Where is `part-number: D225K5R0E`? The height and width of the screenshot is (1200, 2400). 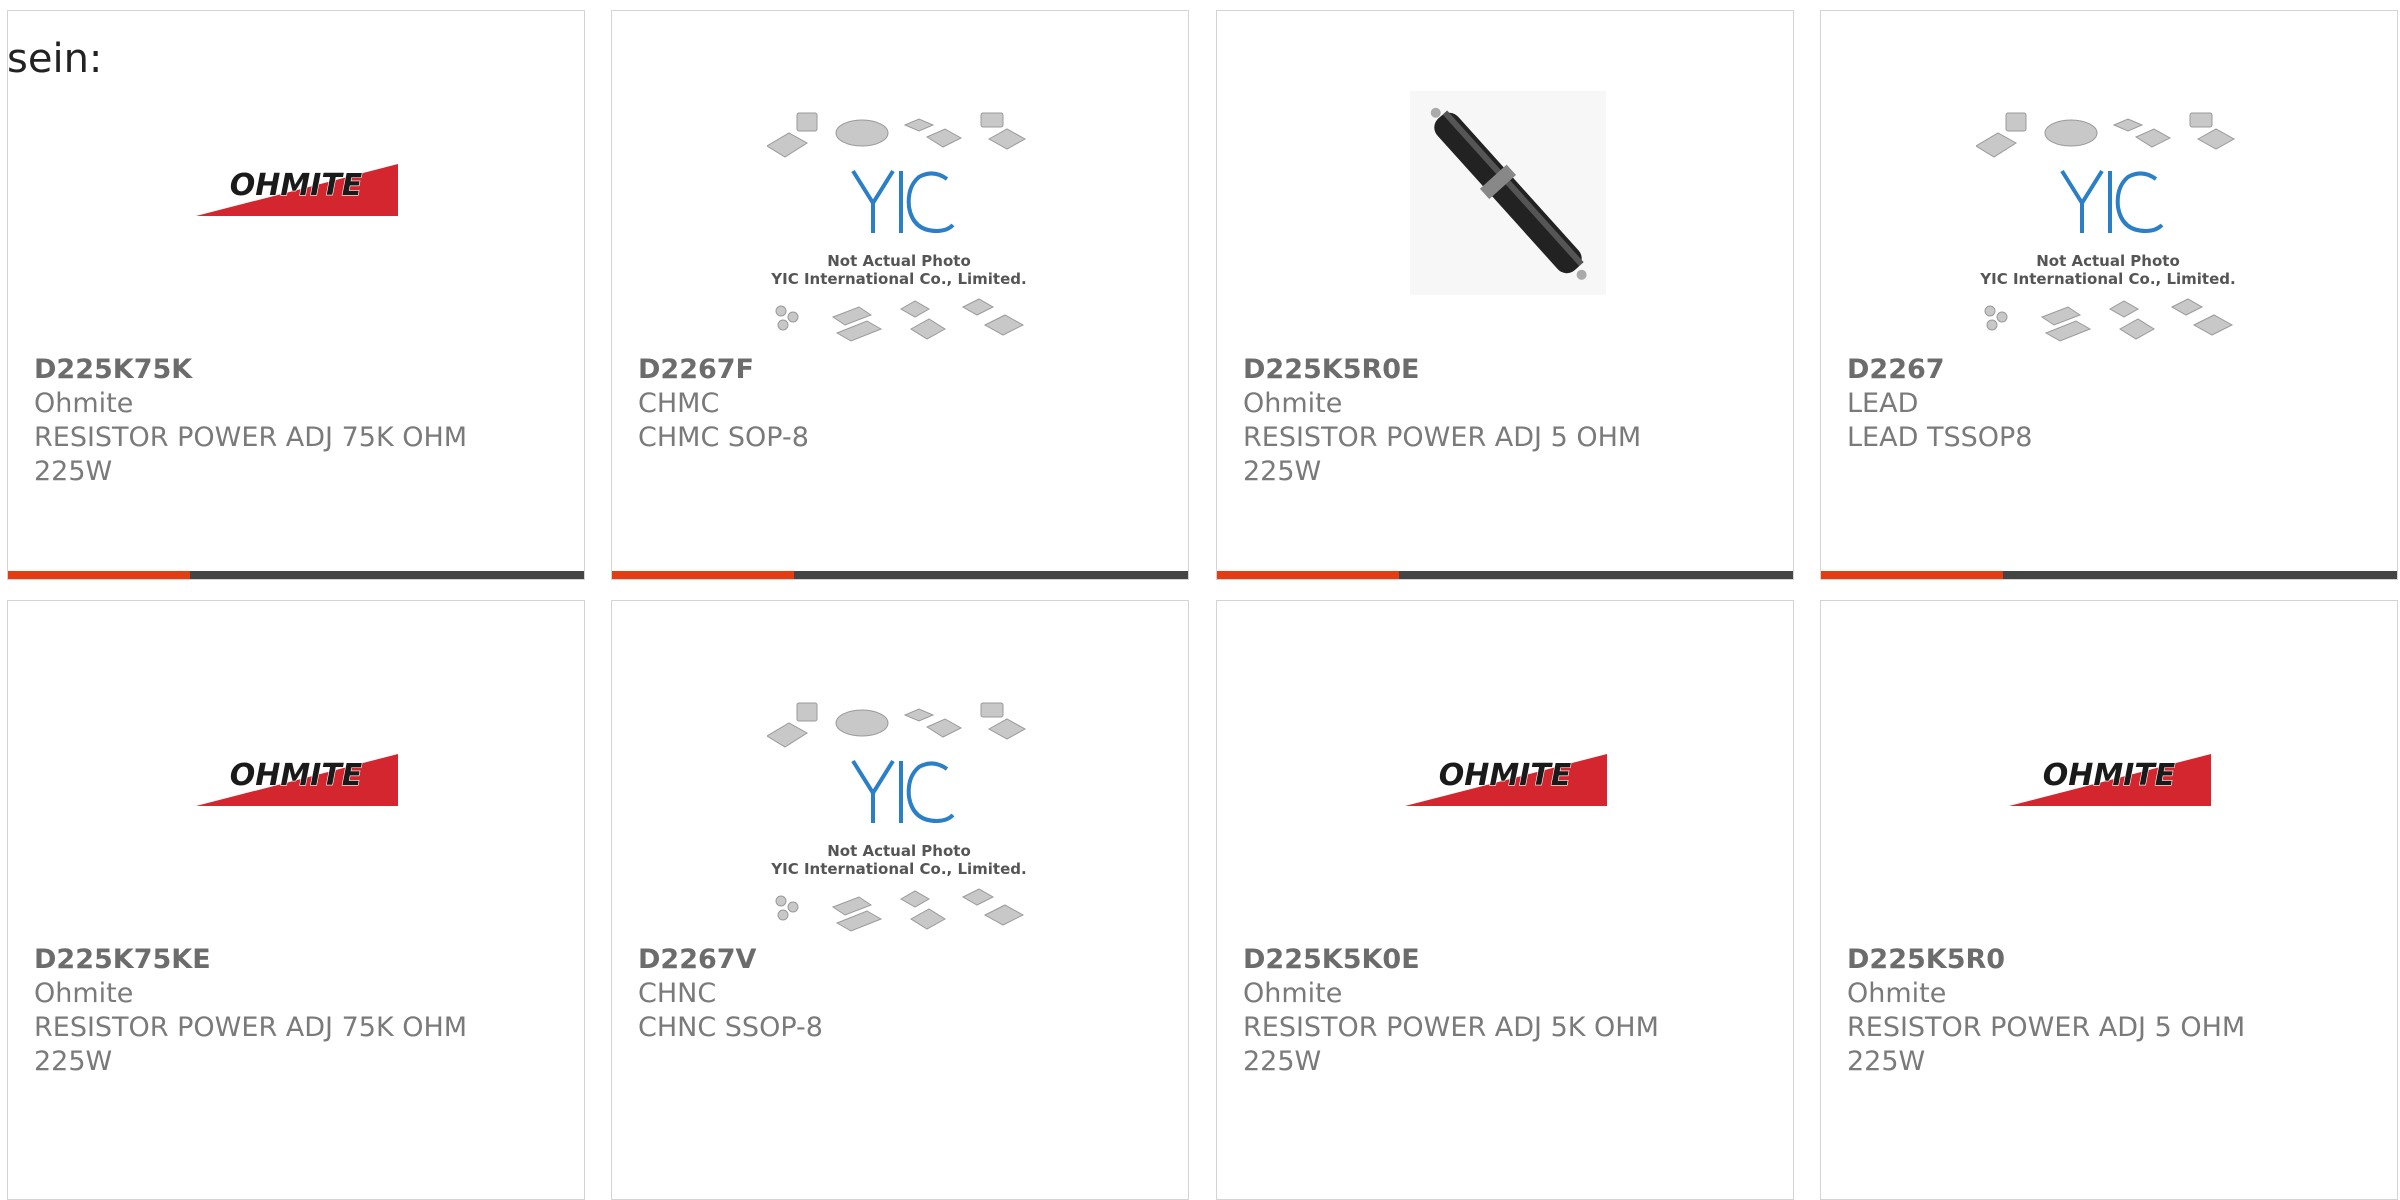 part-number: D225K5R0E is located at coordinates (1508, 370).